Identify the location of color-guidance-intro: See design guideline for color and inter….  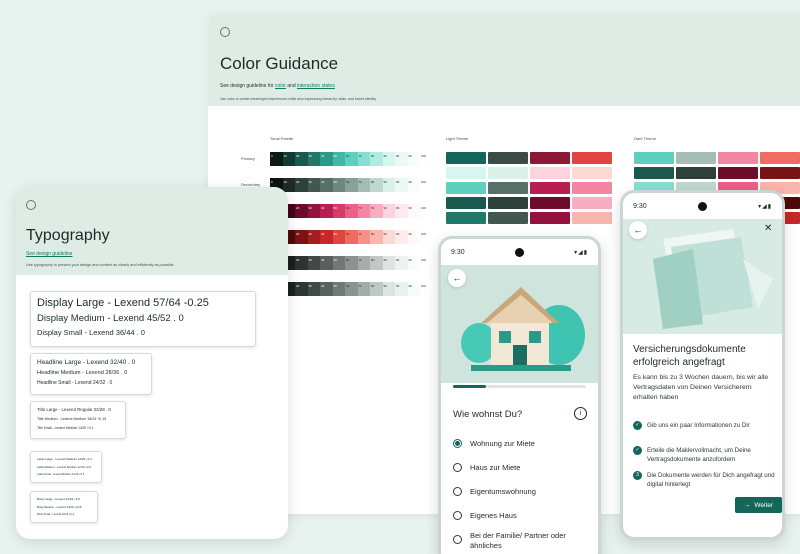
(508, 86).